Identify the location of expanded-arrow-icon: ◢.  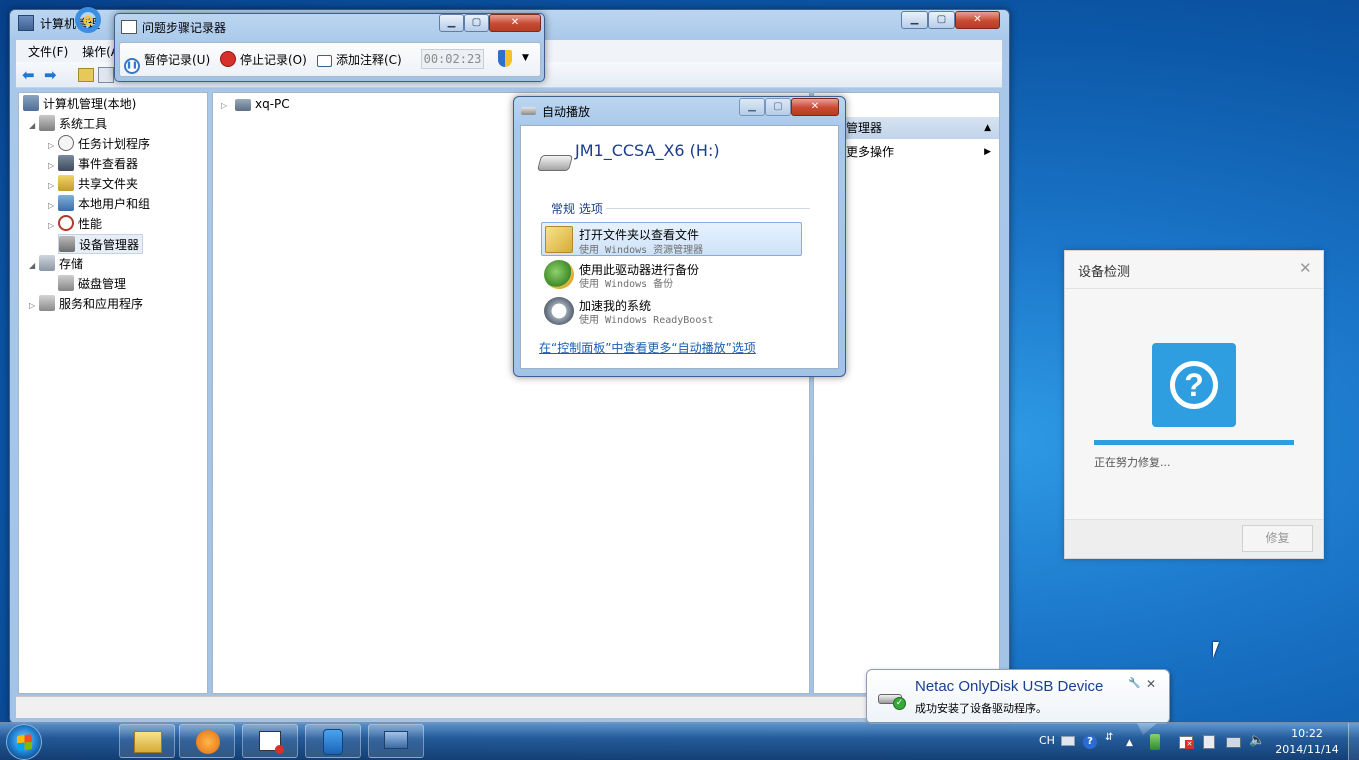
(32, 265).